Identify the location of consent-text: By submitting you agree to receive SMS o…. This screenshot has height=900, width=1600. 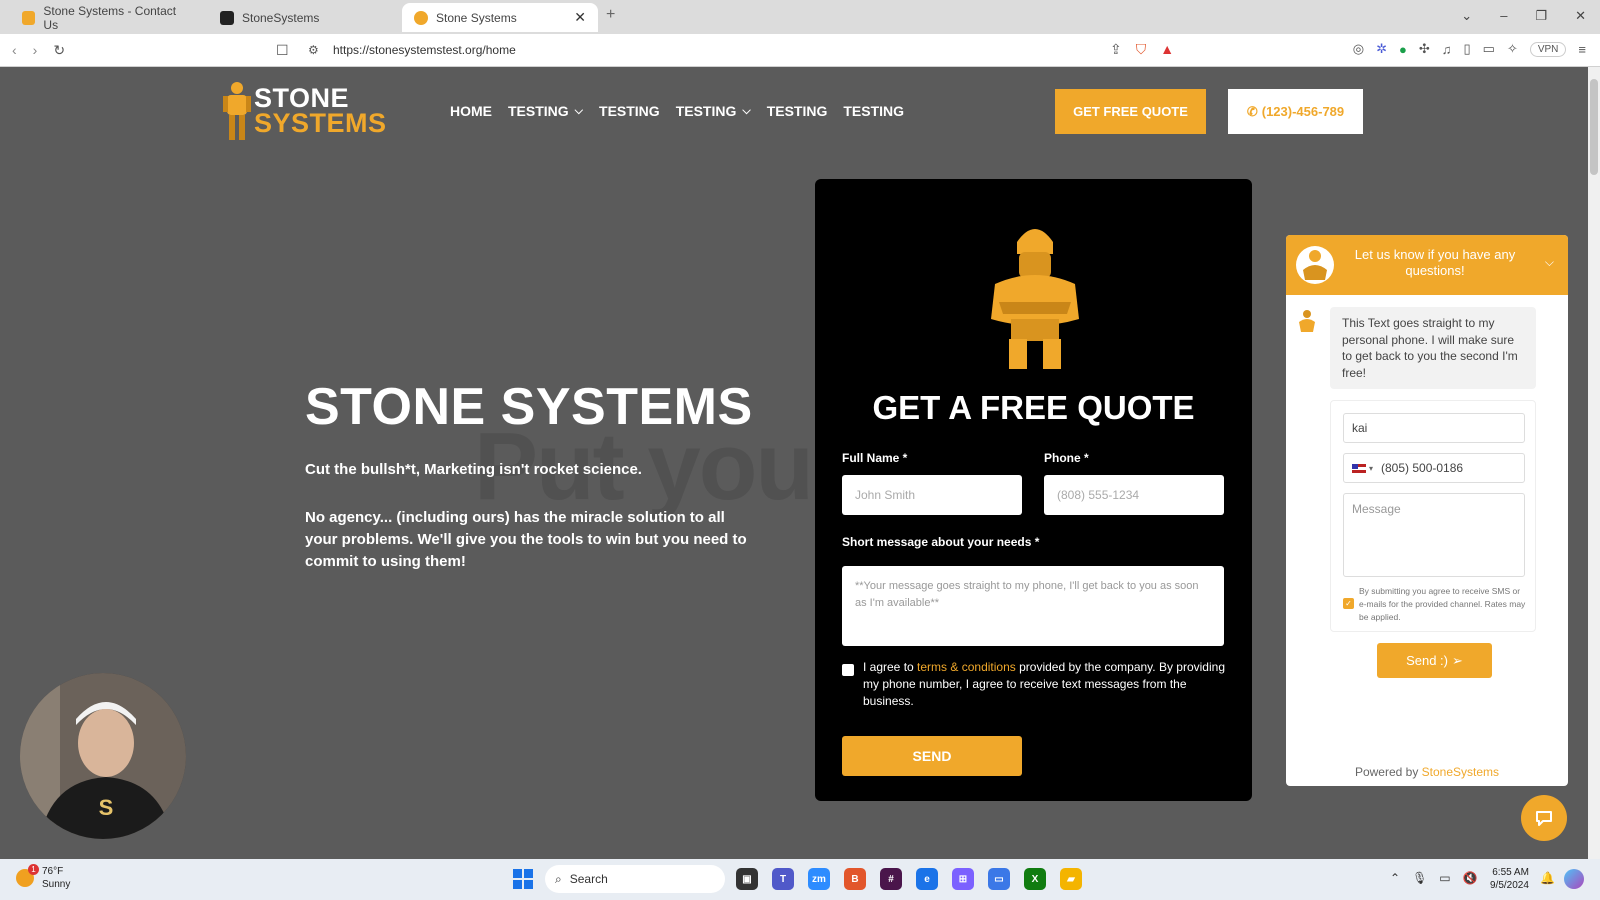
(1442, 604).